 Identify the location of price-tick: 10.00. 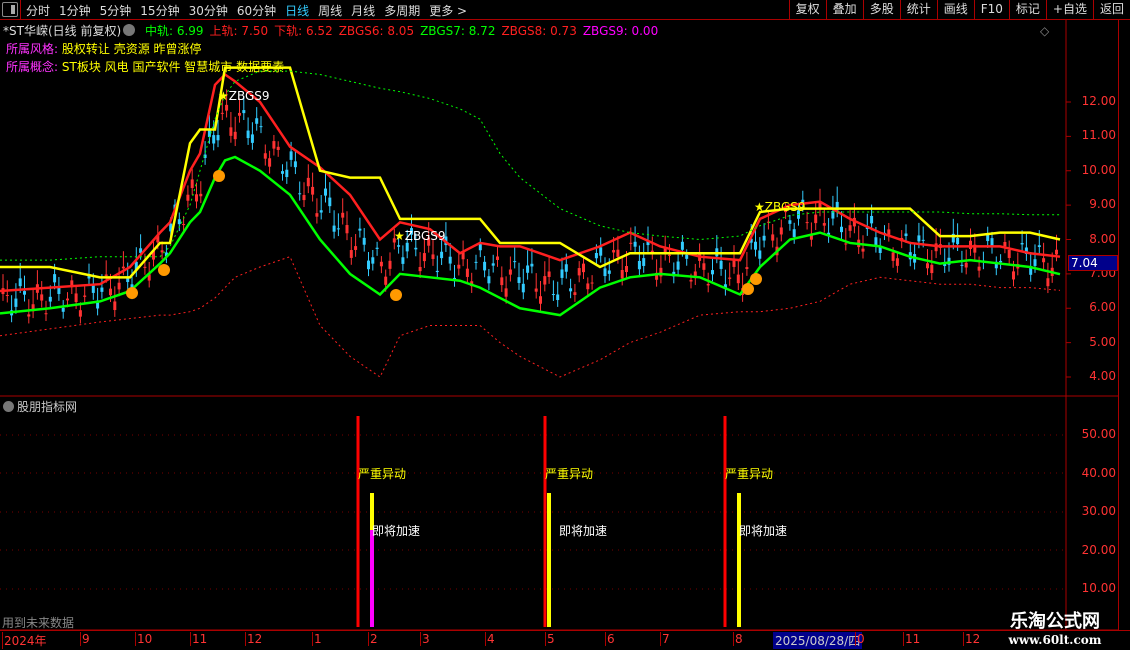
(1098, 169).